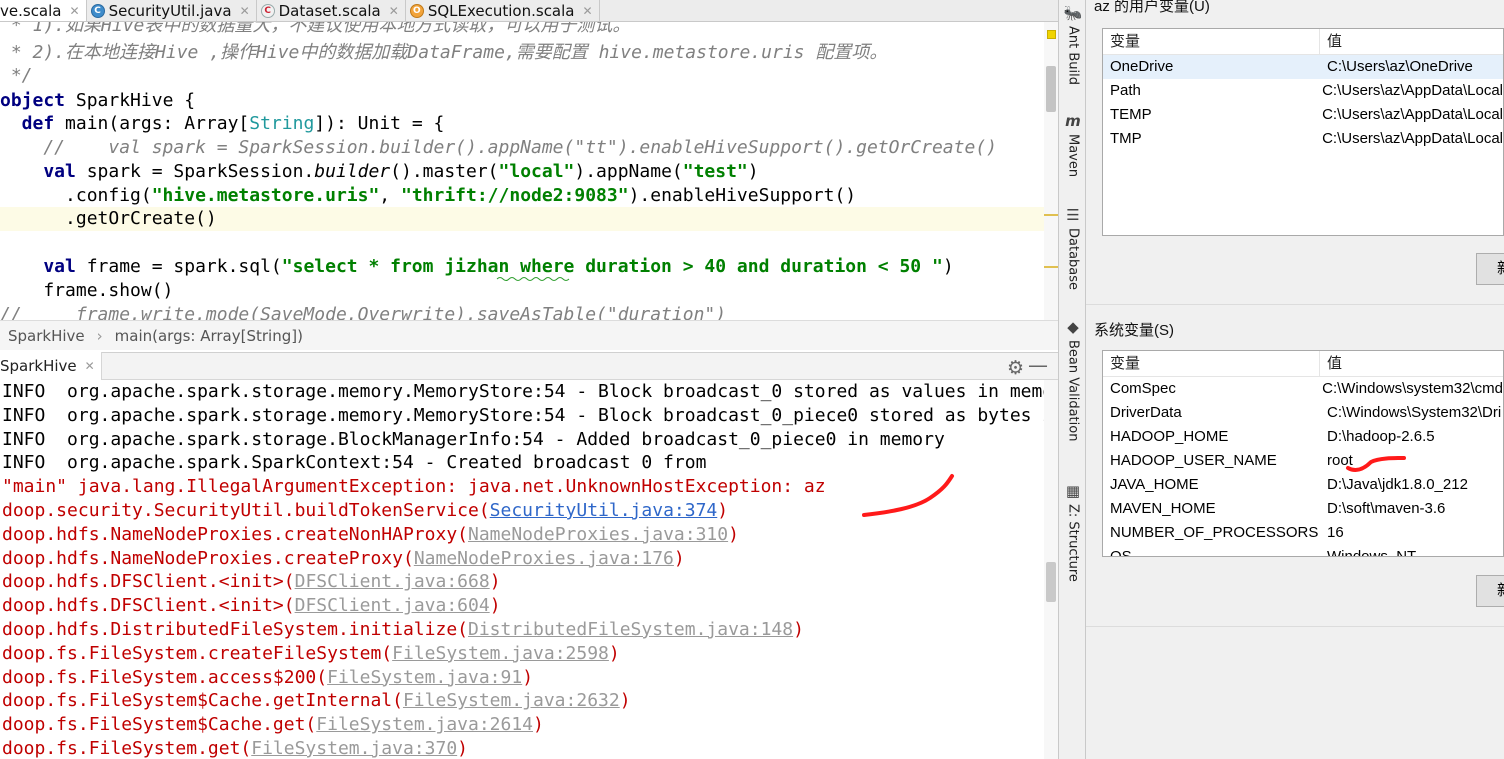  Describe the element at coordinates (1303, 389) in the screenshot. I see `env-var-row: ComSpec C:\Windows\system32\cmd` at that location.